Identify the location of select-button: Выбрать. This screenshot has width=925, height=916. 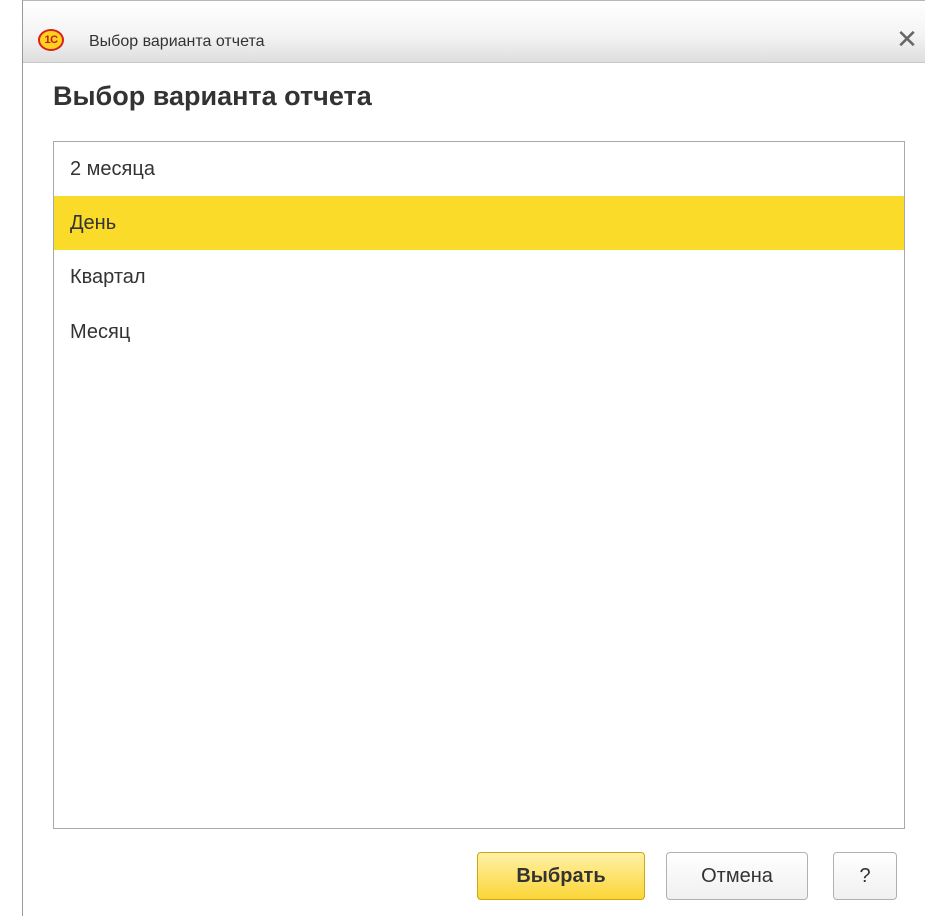
(561, 876).